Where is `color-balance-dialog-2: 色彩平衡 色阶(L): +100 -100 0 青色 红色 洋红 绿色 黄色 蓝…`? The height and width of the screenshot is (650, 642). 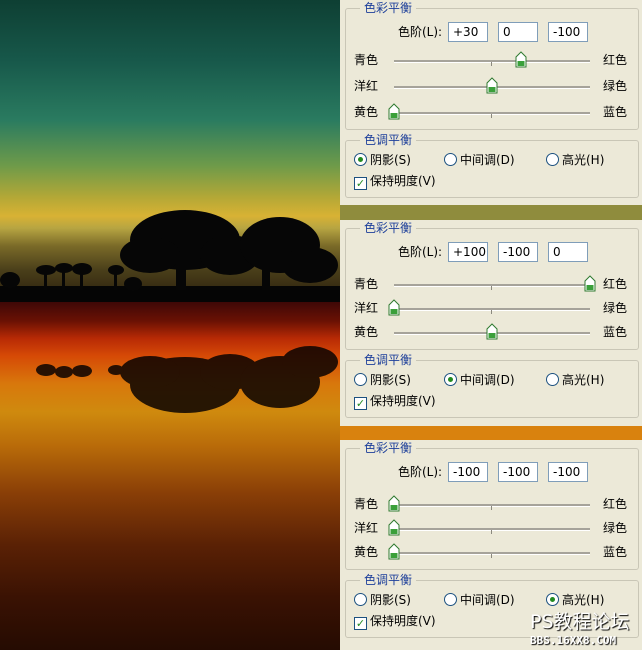 color-balance-dialog-2: 色彩平衡 色阶(L): +100 -100 0 青色 红色 洋红 绿色 黄色 蓝… is located at coordinates (491, 323).